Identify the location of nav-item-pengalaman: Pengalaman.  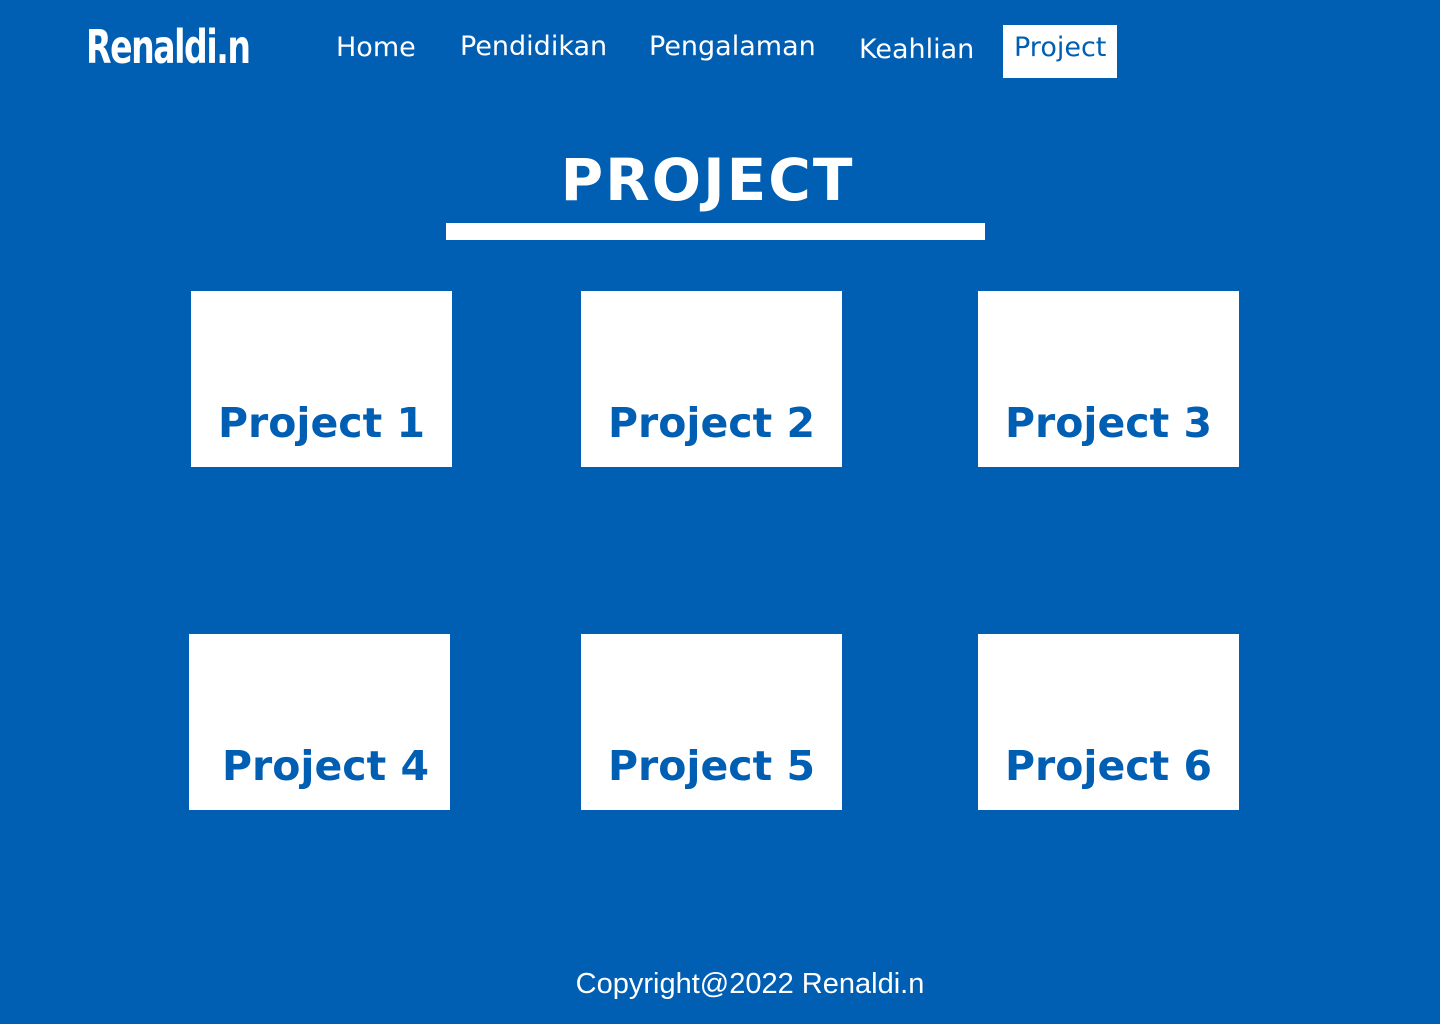
(732, 47).